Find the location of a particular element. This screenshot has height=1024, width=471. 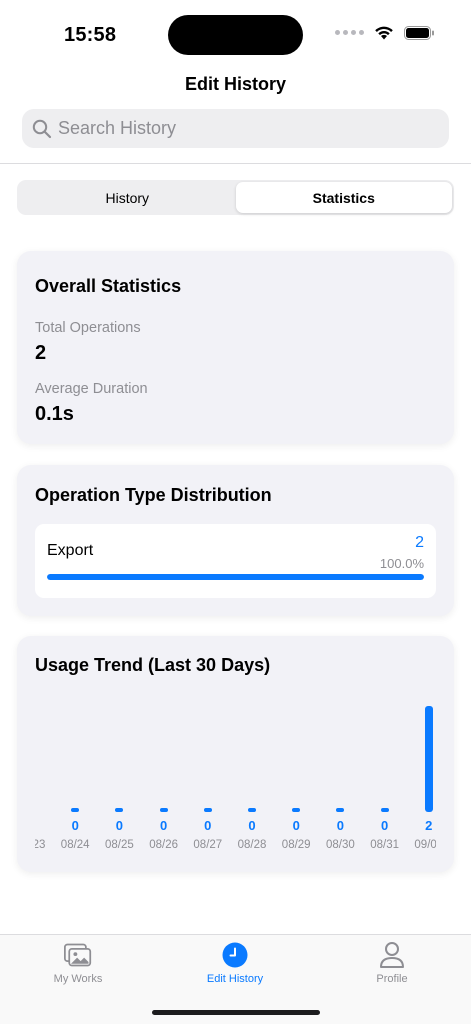

distribution-progress-fill is located at coordinates (235, 577).